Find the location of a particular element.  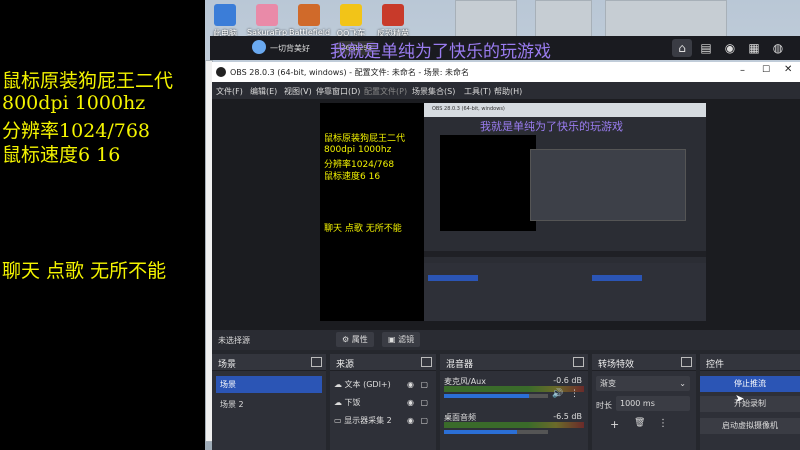

mixer-title: 混音器 is located at coordinates (460, 365).